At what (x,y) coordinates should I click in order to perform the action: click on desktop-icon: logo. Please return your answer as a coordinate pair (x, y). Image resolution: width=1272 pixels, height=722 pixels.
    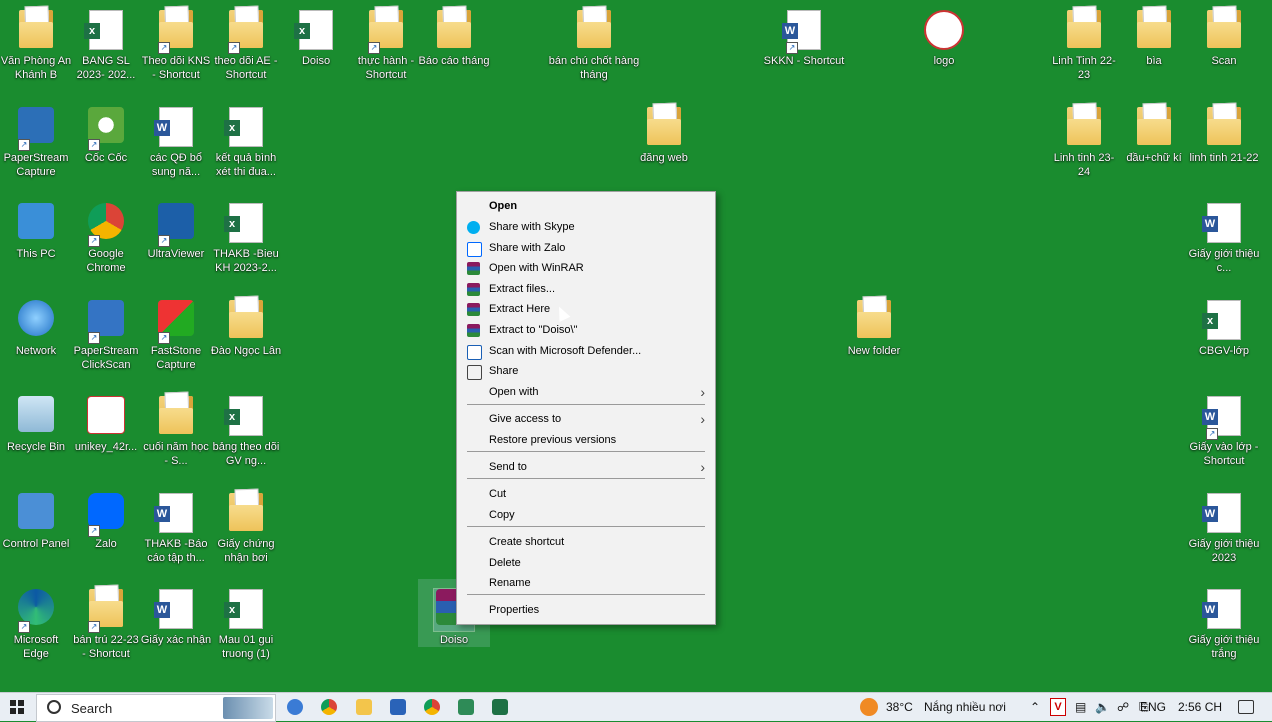
    Looking at the image, I should click on (944, 34).